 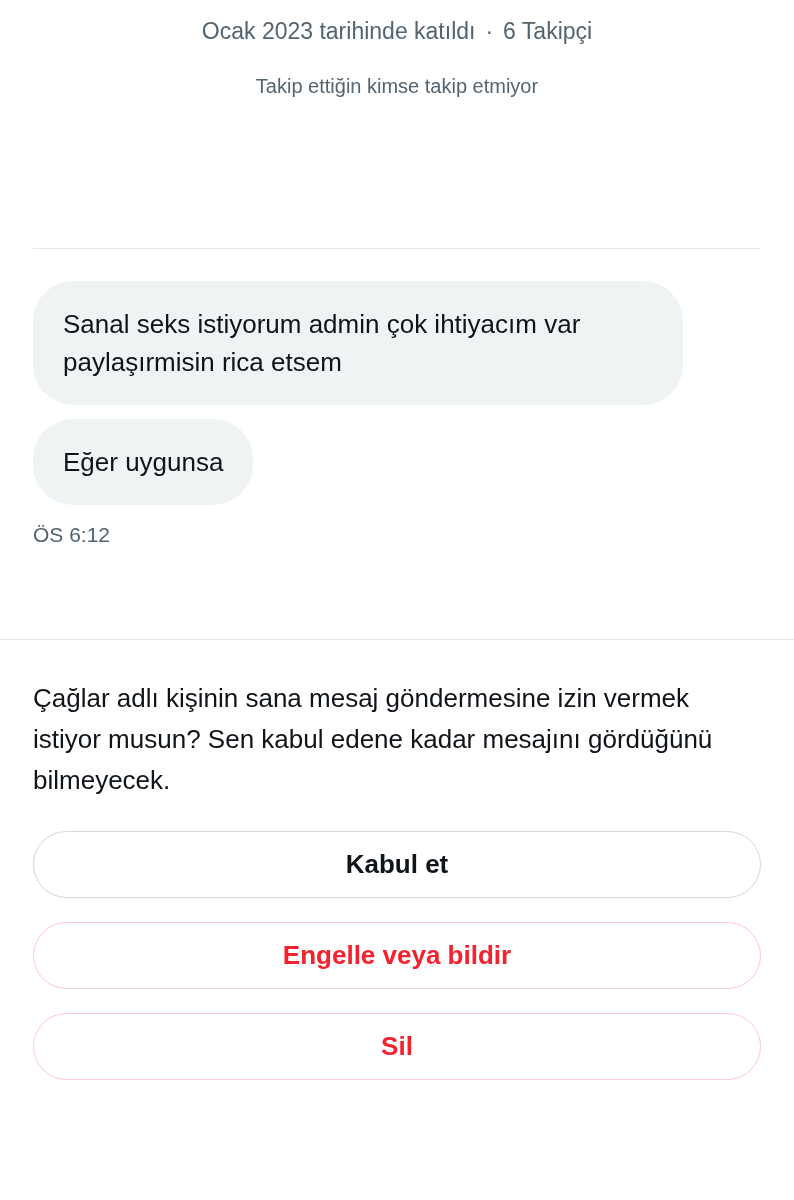 What do you see at coordinates (72, 535) in the screenshot?
I see `message-time: ÖS 6:12` at bounding box center [72, 535].